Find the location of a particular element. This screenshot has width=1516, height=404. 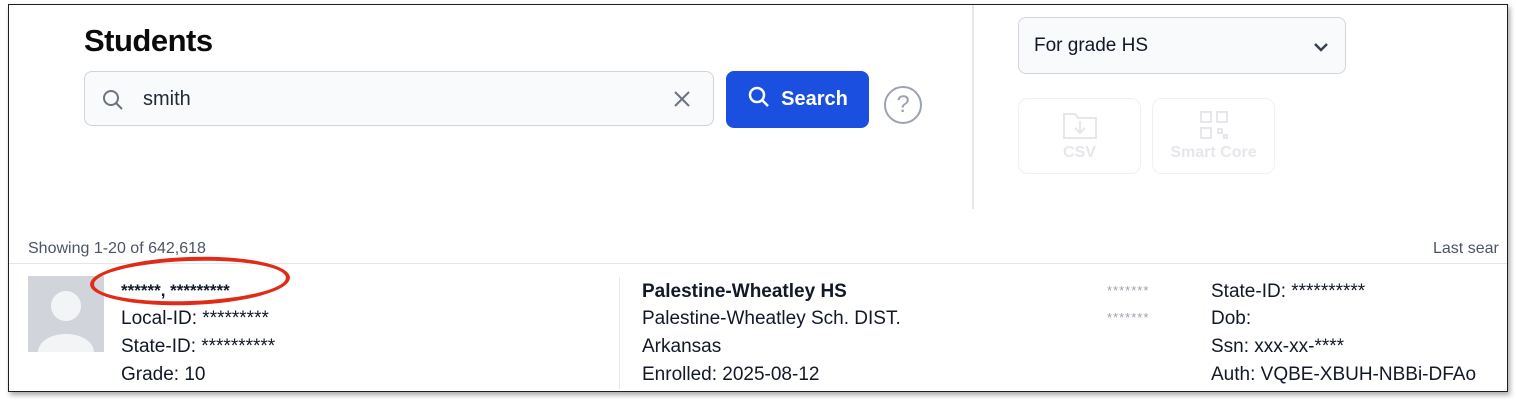

search-button-label: Search is located at coordinates (814, 99).